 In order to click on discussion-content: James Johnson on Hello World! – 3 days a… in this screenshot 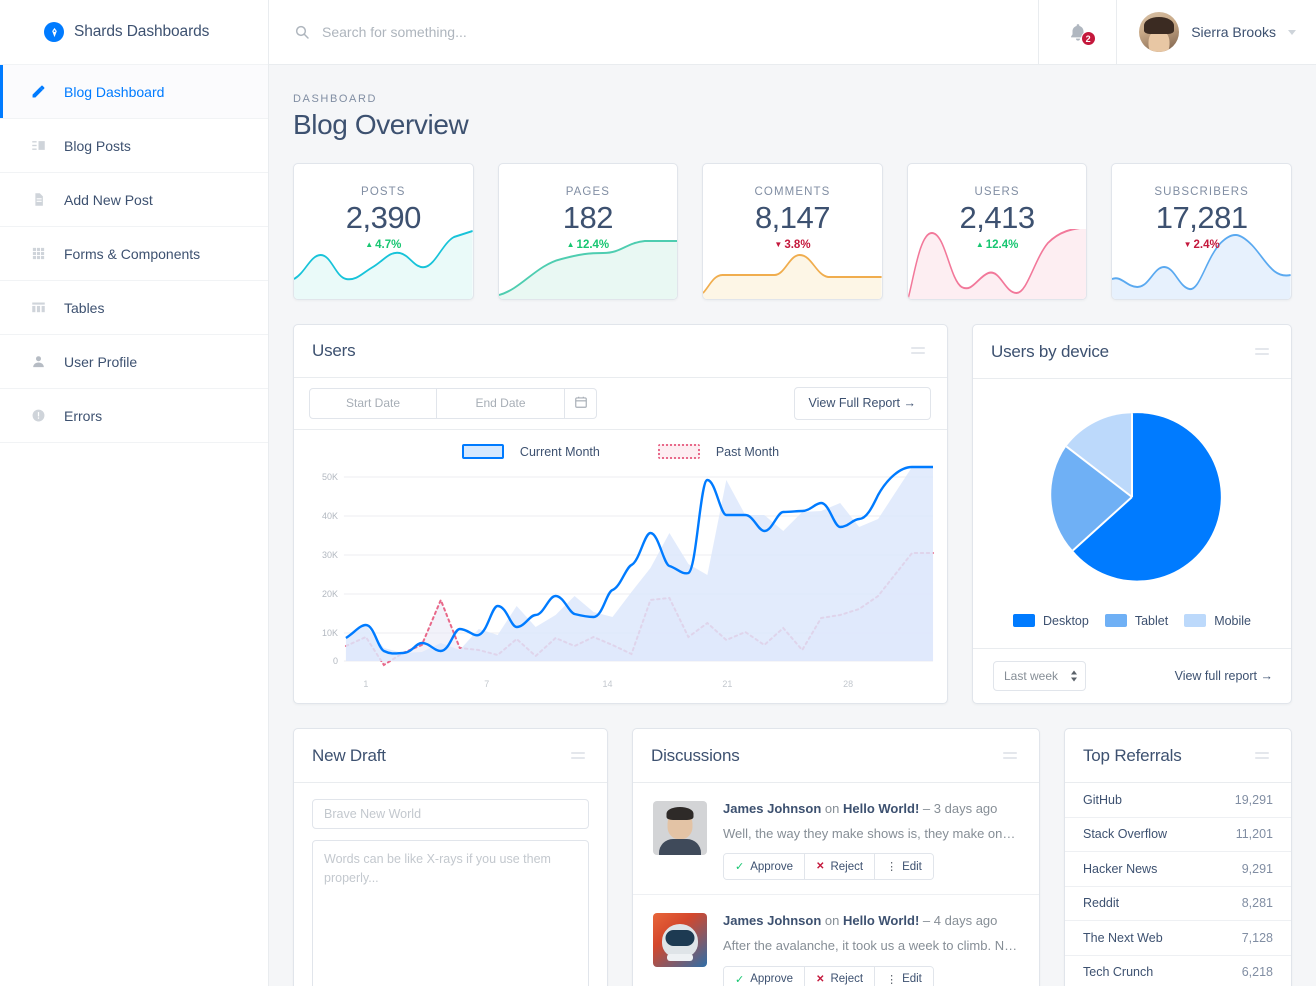, I will do `click(871, 841)`.